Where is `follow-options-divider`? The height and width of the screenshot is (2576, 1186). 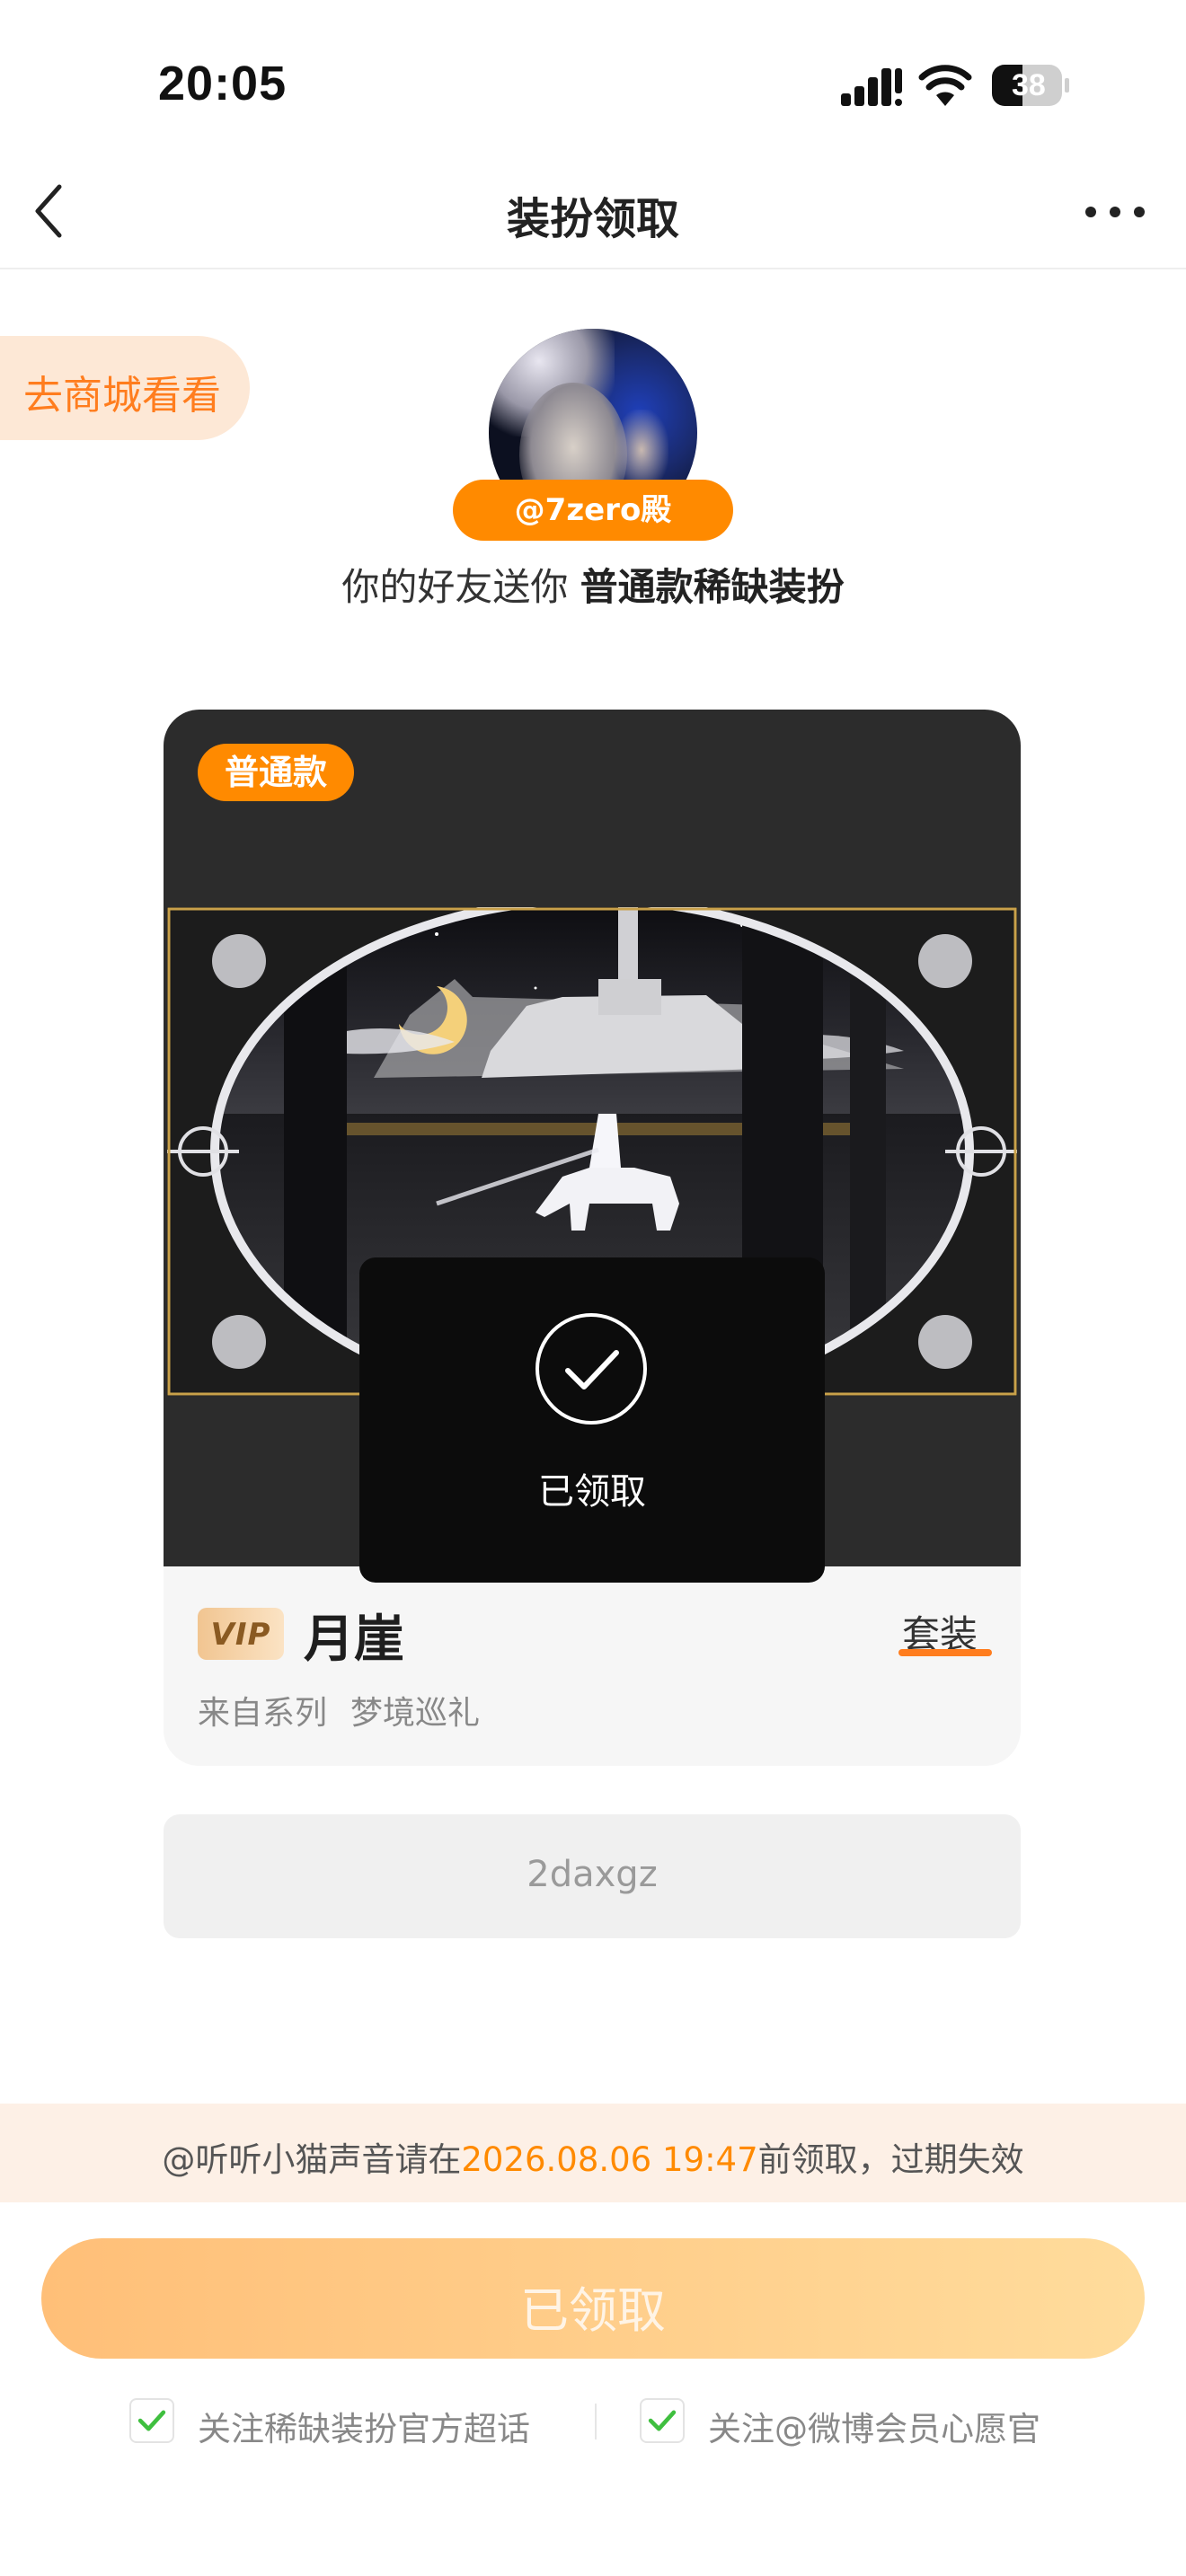
follow-options-divider is located at coordinates (596, 2421).